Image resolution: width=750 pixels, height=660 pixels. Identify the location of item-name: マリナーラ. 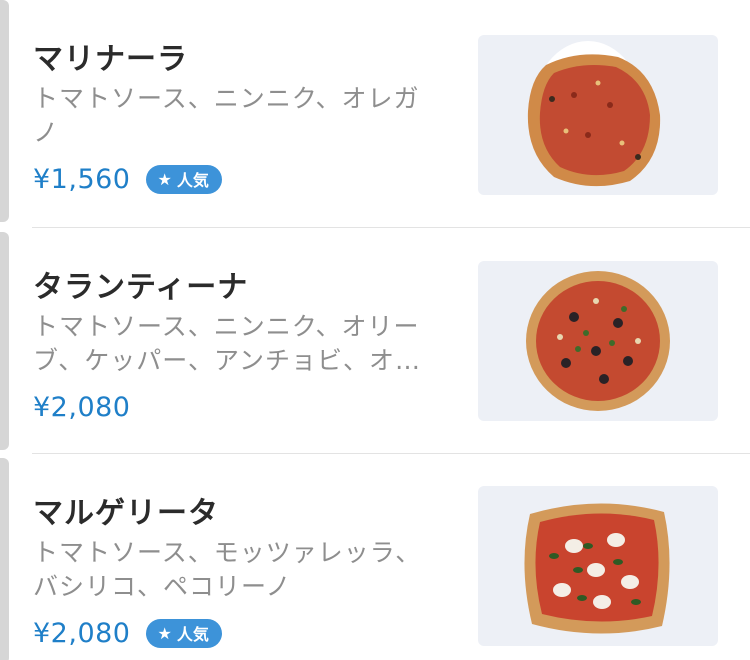
(110, 59).